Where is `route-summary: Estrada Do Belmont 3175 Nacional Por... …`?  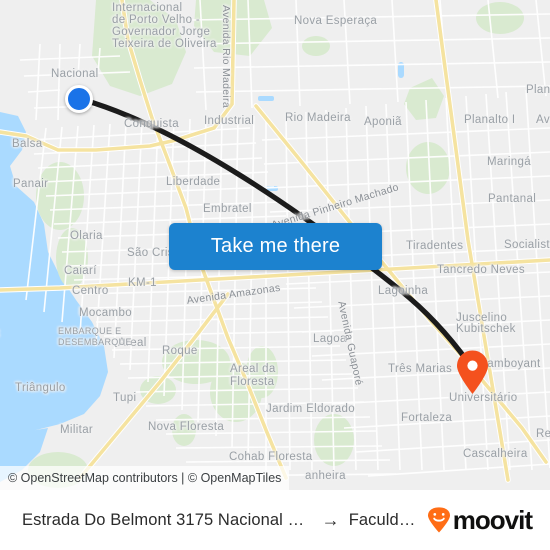
route-summary: Estrada Do Belmont 3175 Nacional Por... … is located at coordinates (220, 520).